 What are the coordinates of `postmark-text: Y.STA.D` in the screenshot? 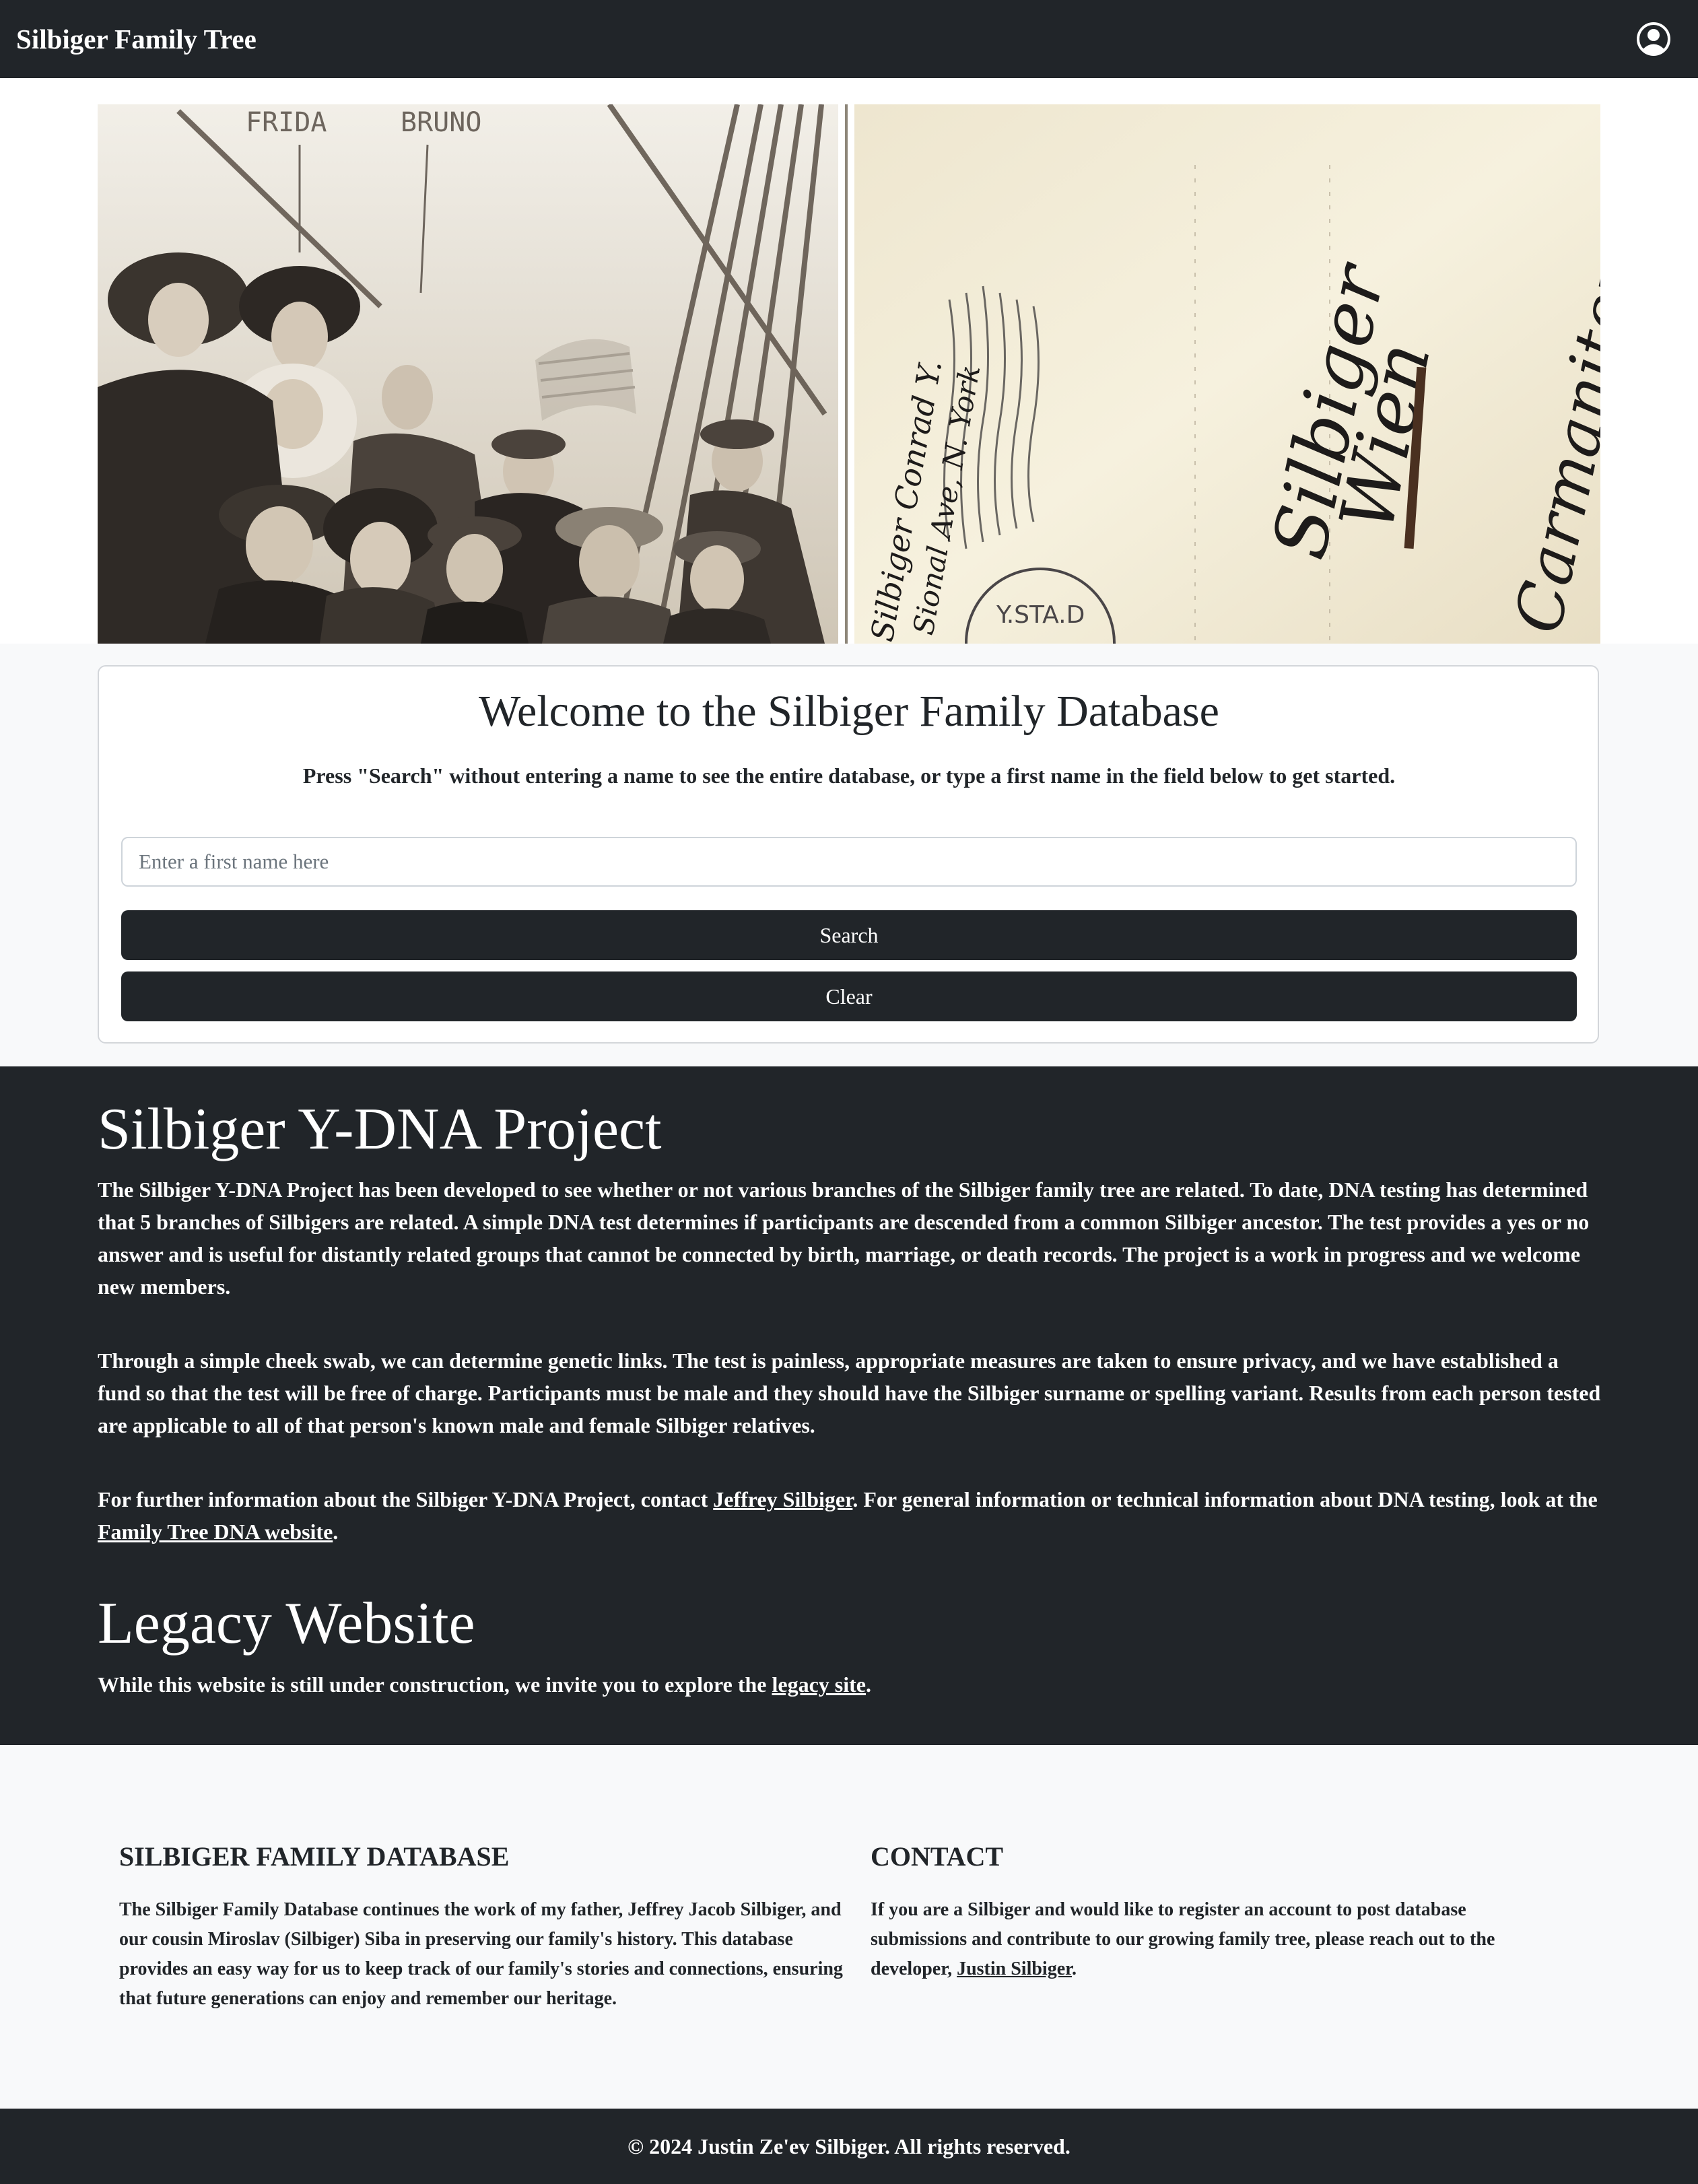 It's located at (1040, 615).